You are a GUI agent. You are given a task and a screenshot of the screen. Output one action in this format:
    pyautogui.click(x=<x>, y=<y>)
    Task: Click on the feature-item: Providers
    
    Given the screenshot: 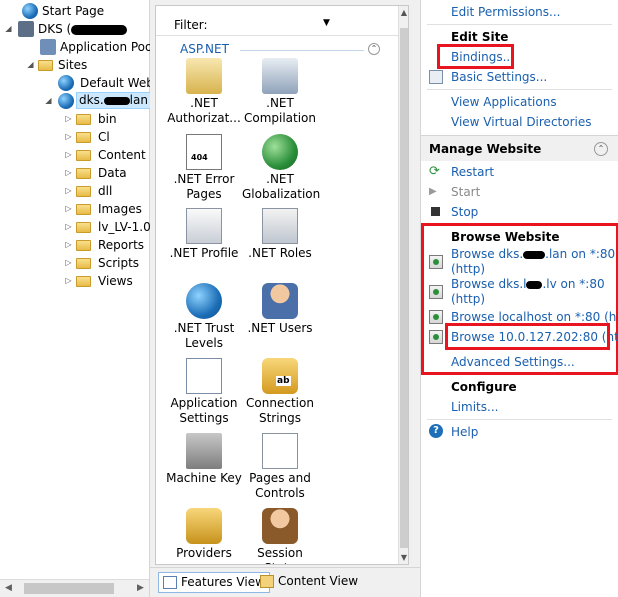 What is the action you would take?
    pyautogui.click(x=204, y=534)
    